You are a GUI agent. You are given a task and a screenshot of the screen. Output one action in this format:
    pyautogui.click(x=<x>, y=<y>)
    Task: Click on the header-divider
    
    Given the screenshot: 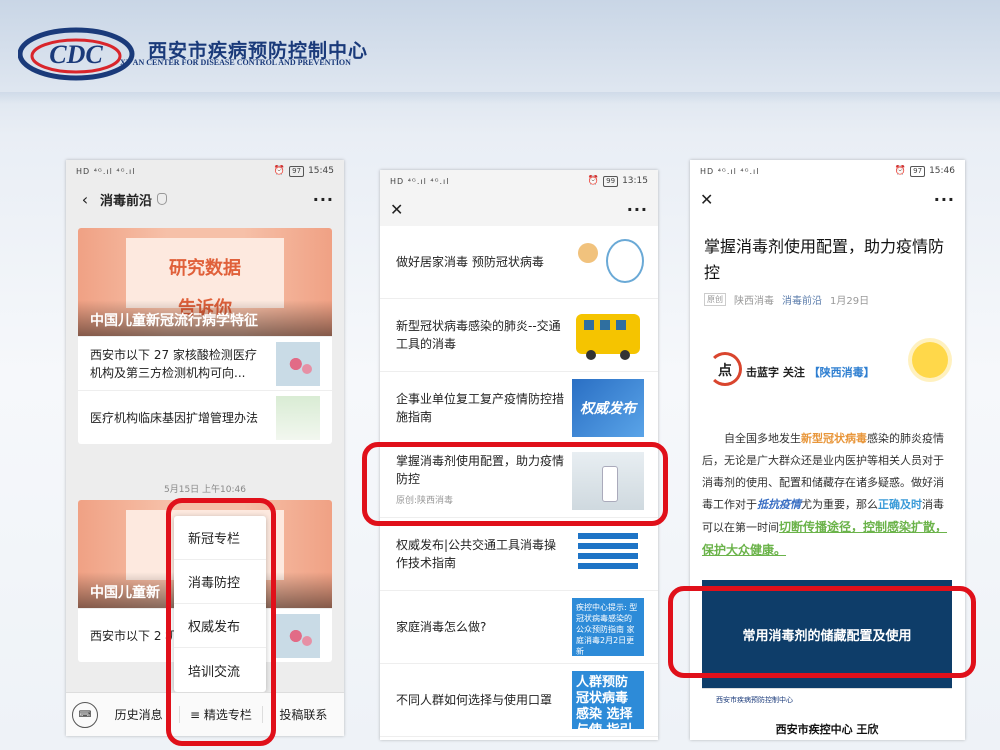 What is the action you would take?
    pyautogui.click(x=500, y=98)
    